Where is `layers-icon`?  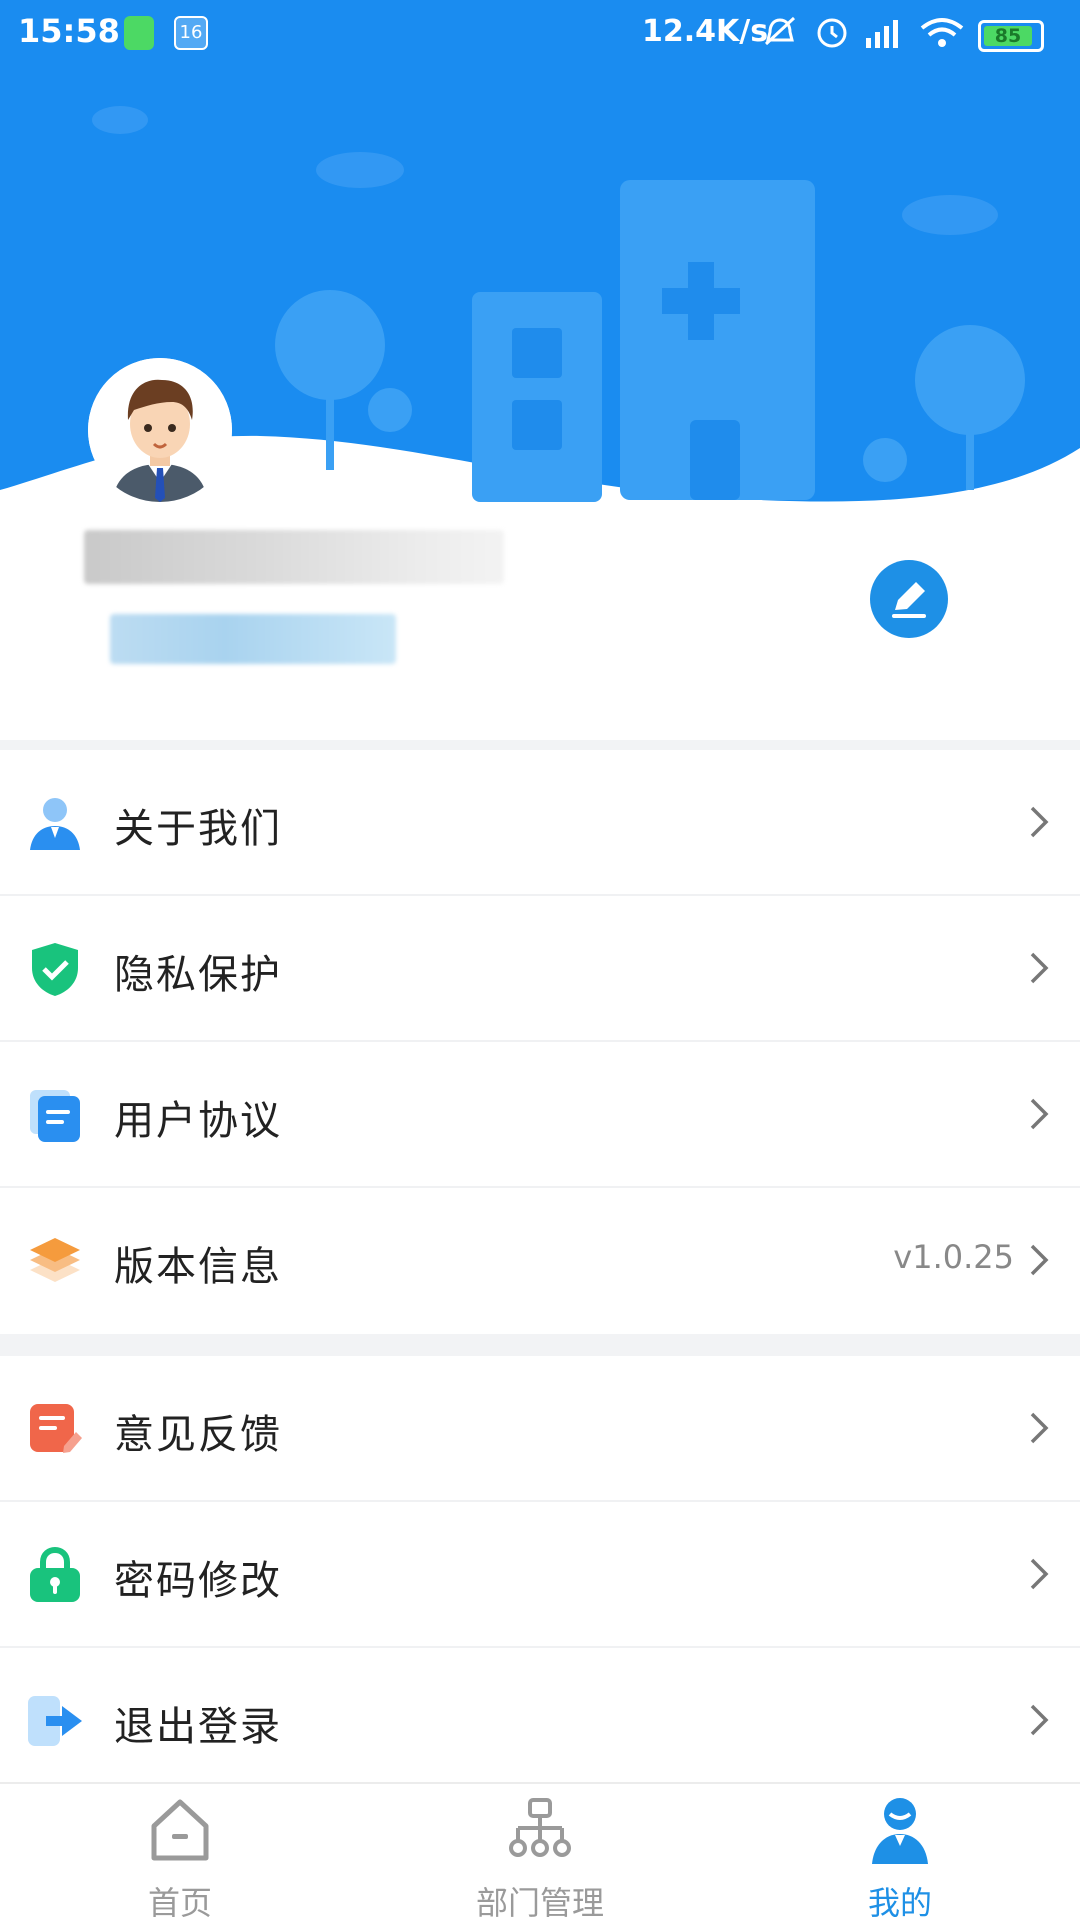 layers-icon is located at coordinates (55, 1260).